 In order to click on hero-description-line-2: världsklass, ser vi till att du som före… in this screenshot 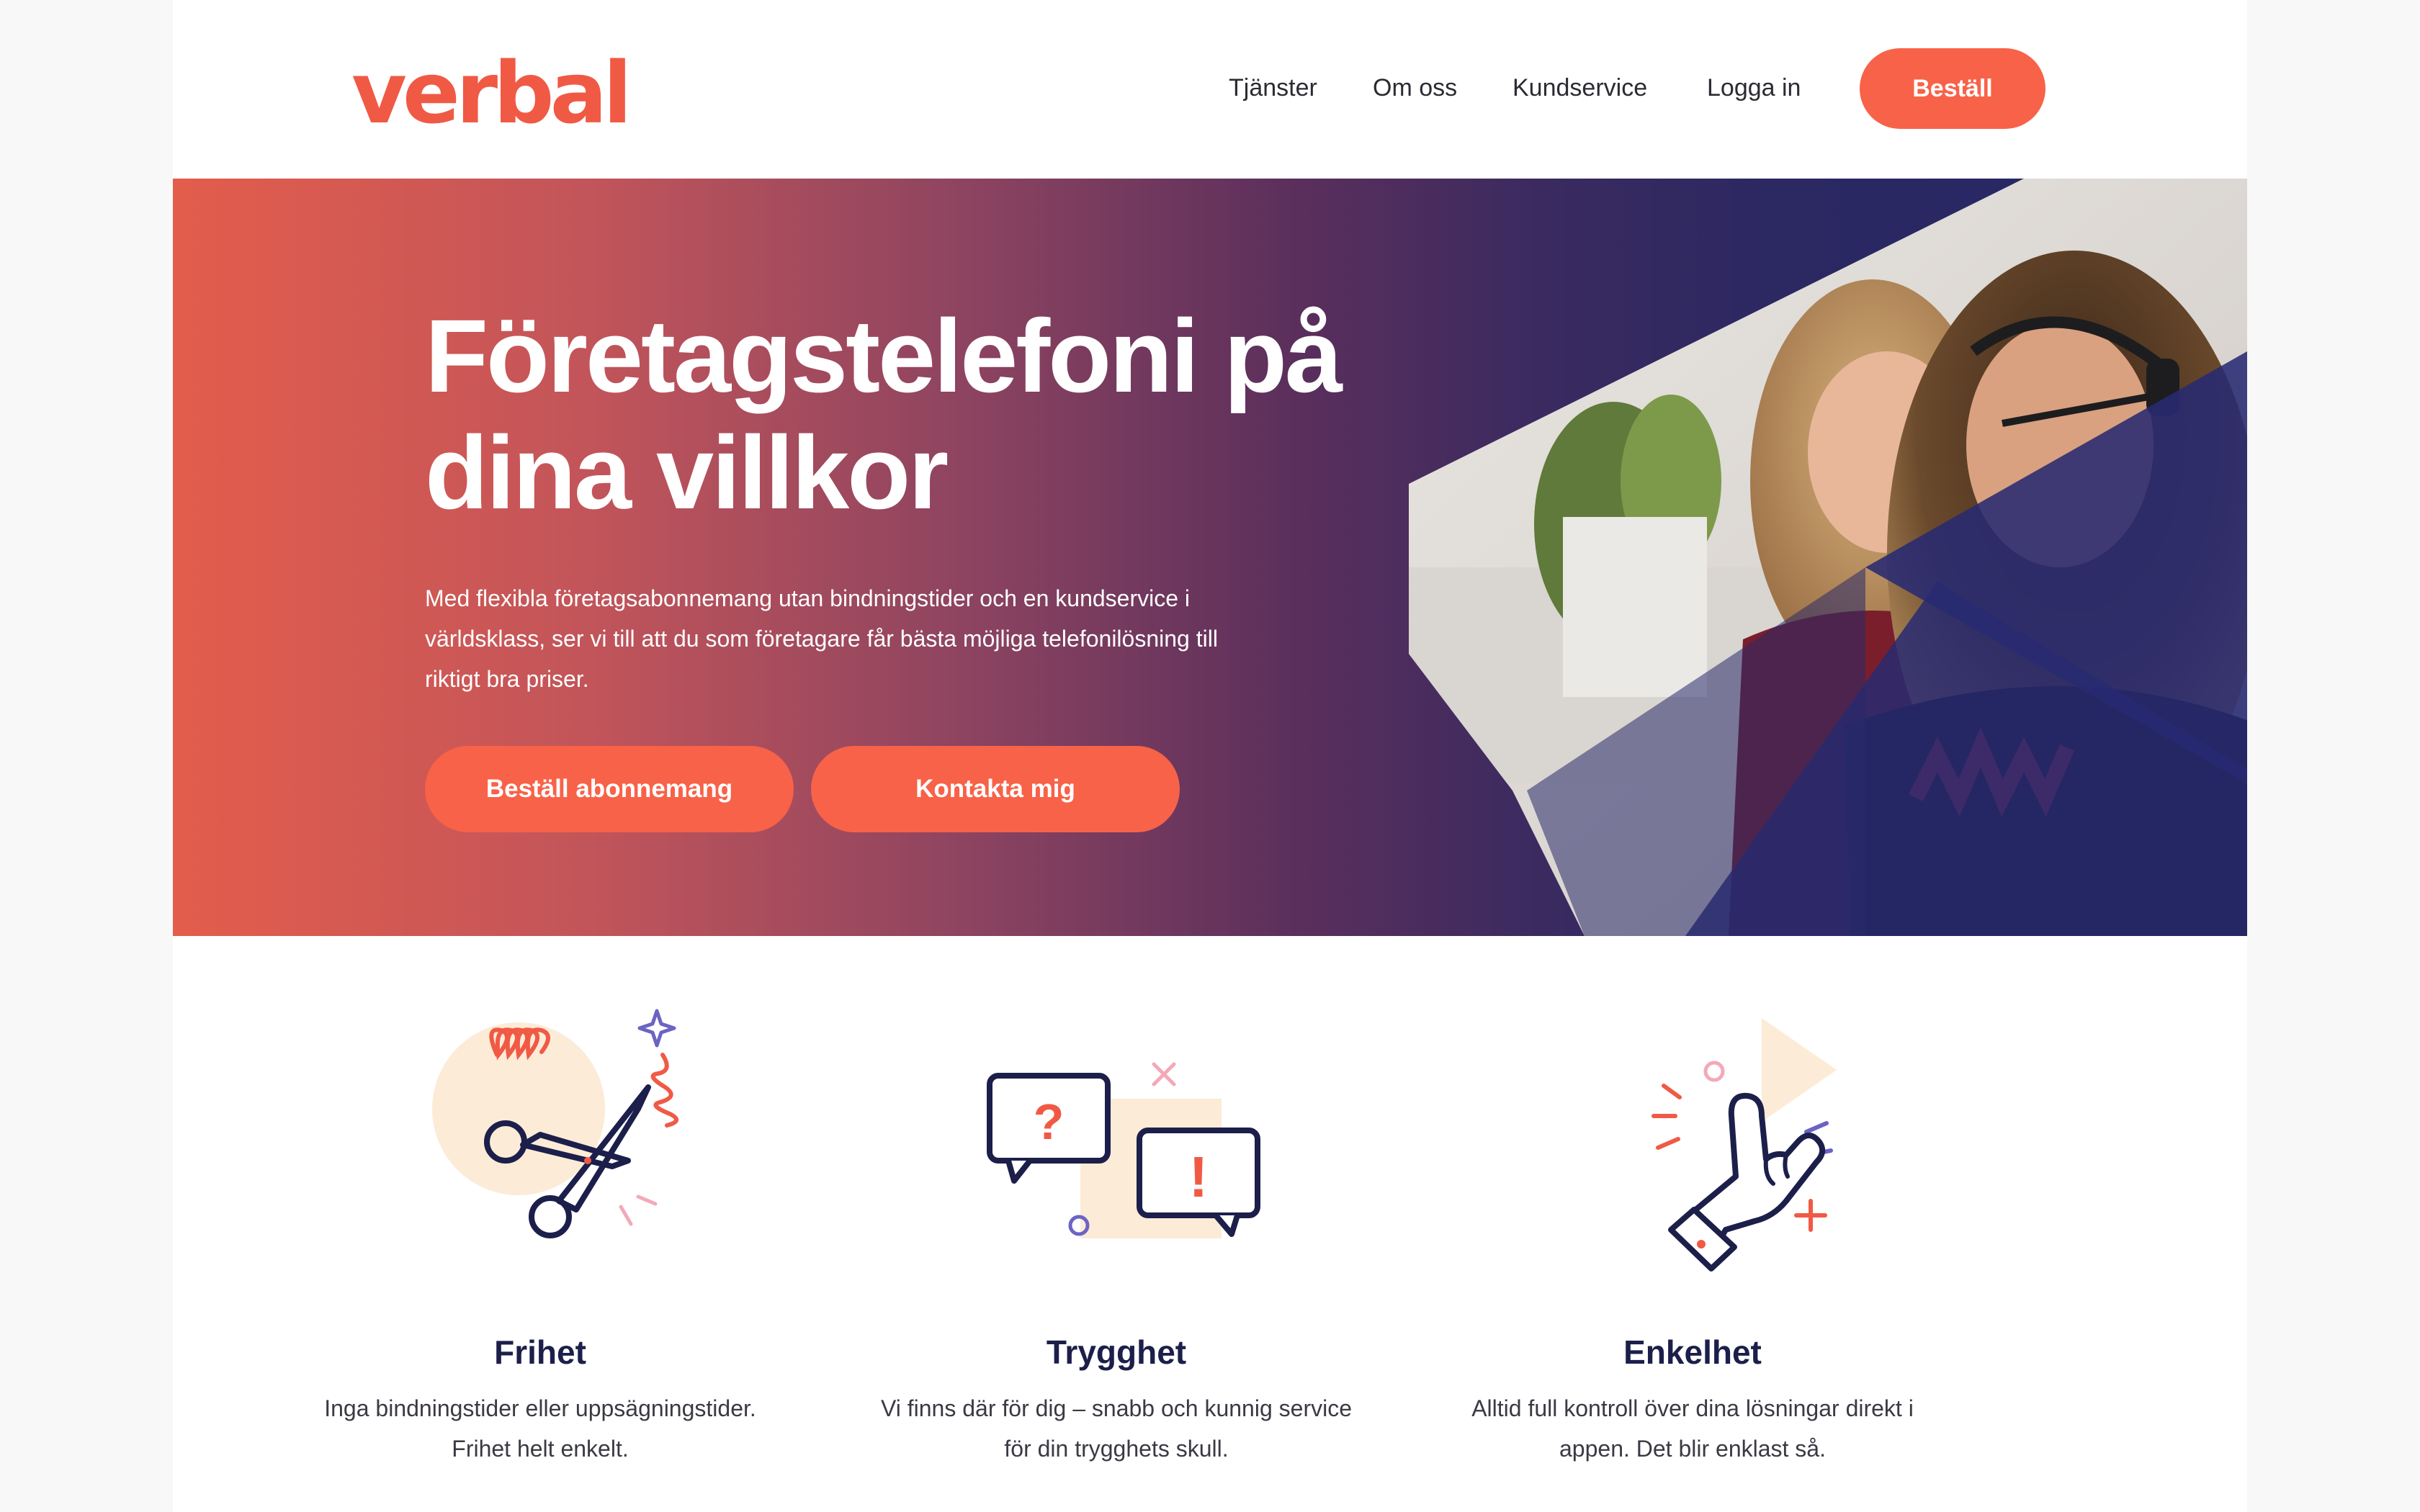, I will do `click(821, 639)`.